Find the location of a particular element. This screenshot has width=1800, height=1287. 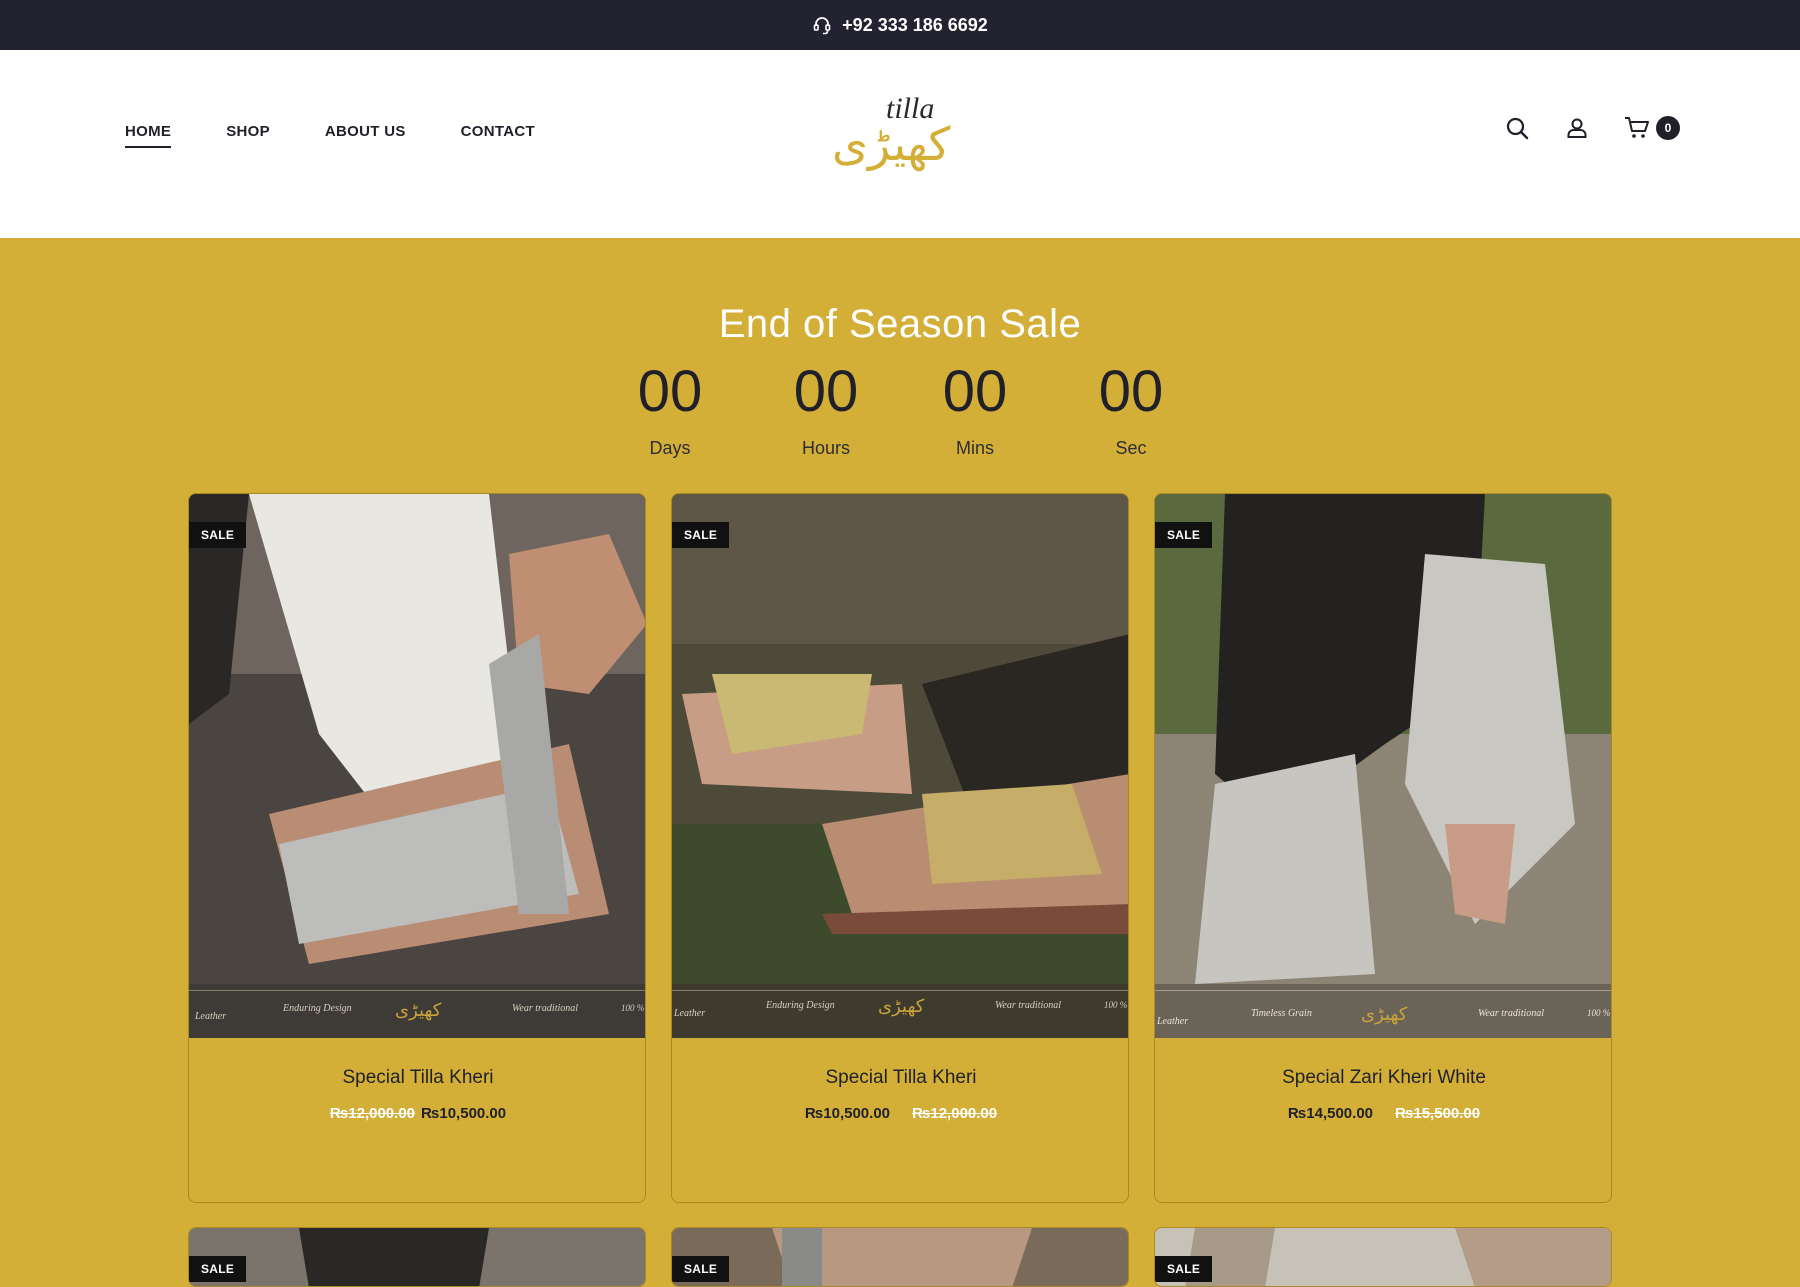

product-name: Special Zari Kheri White is located at coordinates (1383, 1078).